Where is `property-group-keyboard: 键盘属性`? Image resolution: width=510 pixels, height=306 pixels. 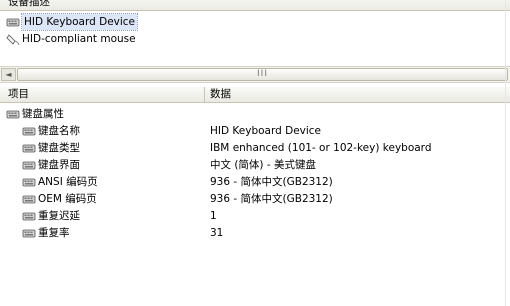 property-group-keyboard: 键盘属性 is located at coordinates (35, 114).